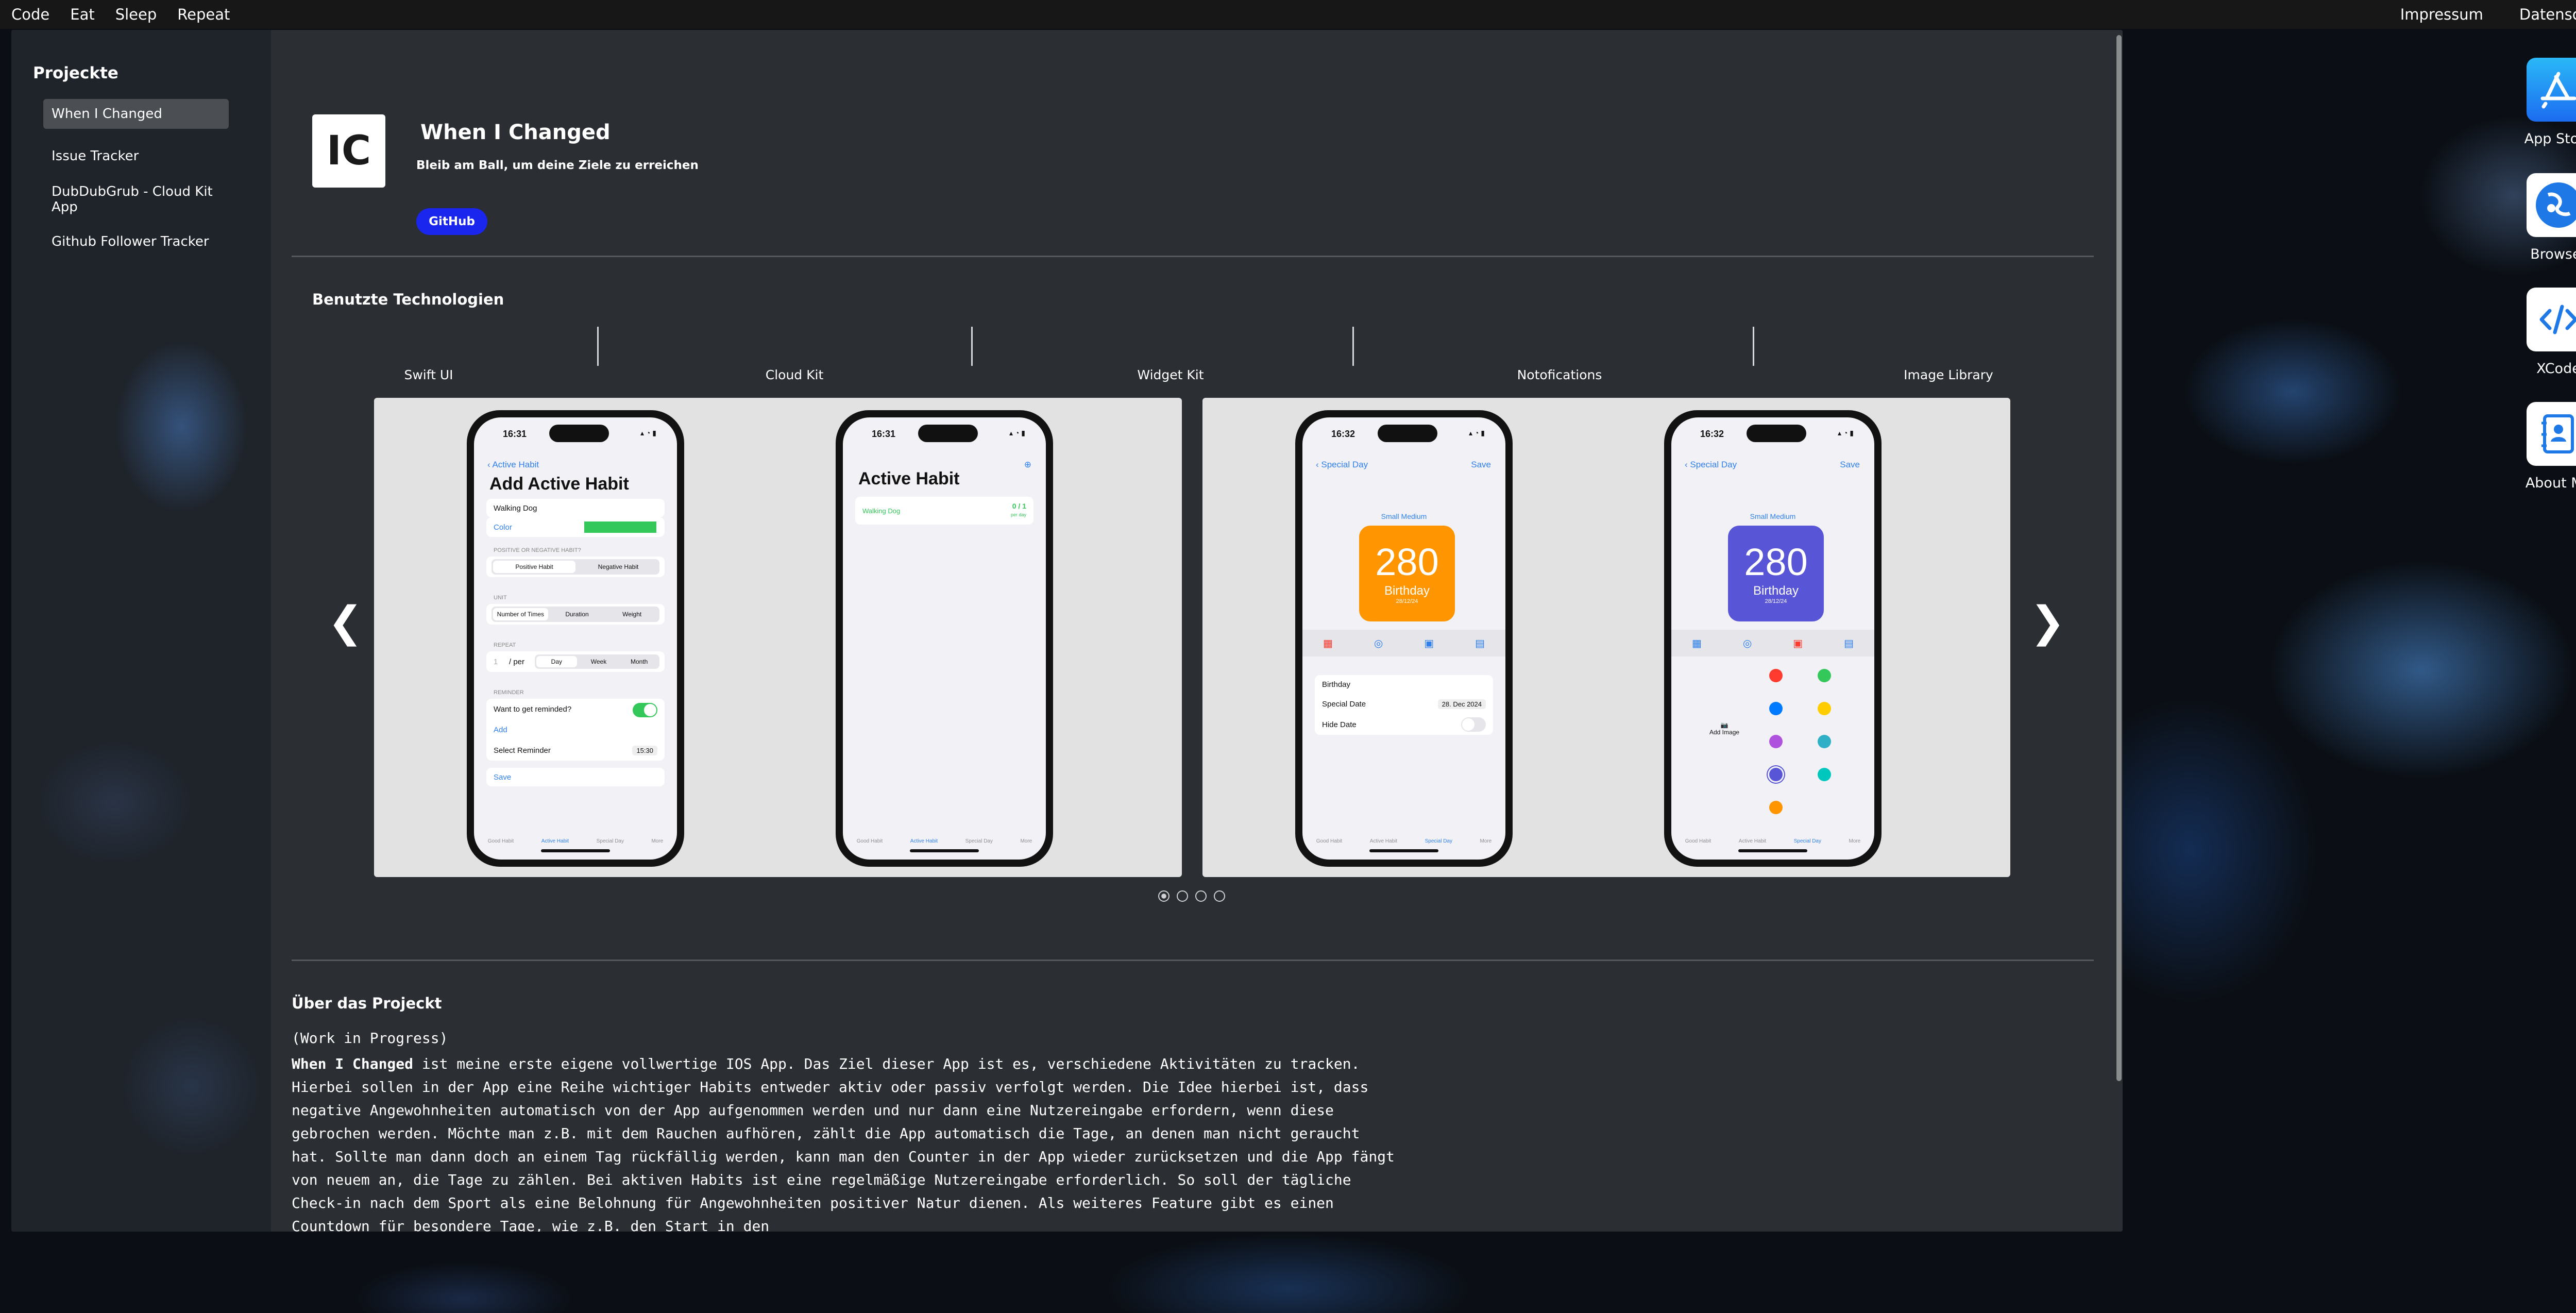 The image size is (2576, 1313). Describe the element at coordinates (515, 434) in the screenshot. I see `status-time: 16:31` at that location.